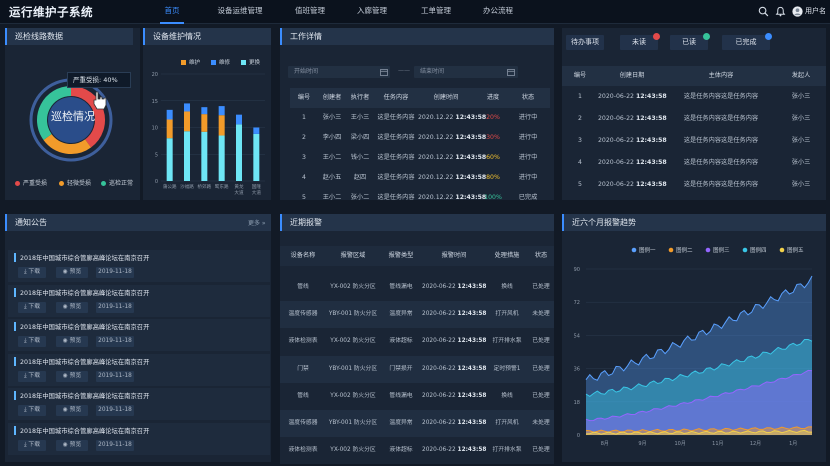  Describe the element at coordinates (401, 423) in the screenshot. I see `alarm-cell: 温度异常` at that location.